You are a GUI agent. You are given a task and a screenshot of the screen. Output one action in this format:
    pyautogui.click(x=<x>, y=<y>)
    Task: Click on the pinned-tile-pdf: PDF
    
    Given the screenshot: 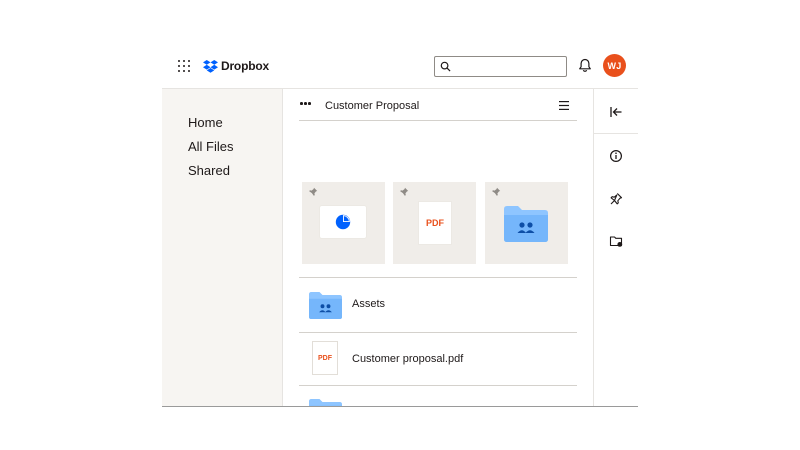 What is the action you would take?
    pyautogui.click(x=434, y=223)
    